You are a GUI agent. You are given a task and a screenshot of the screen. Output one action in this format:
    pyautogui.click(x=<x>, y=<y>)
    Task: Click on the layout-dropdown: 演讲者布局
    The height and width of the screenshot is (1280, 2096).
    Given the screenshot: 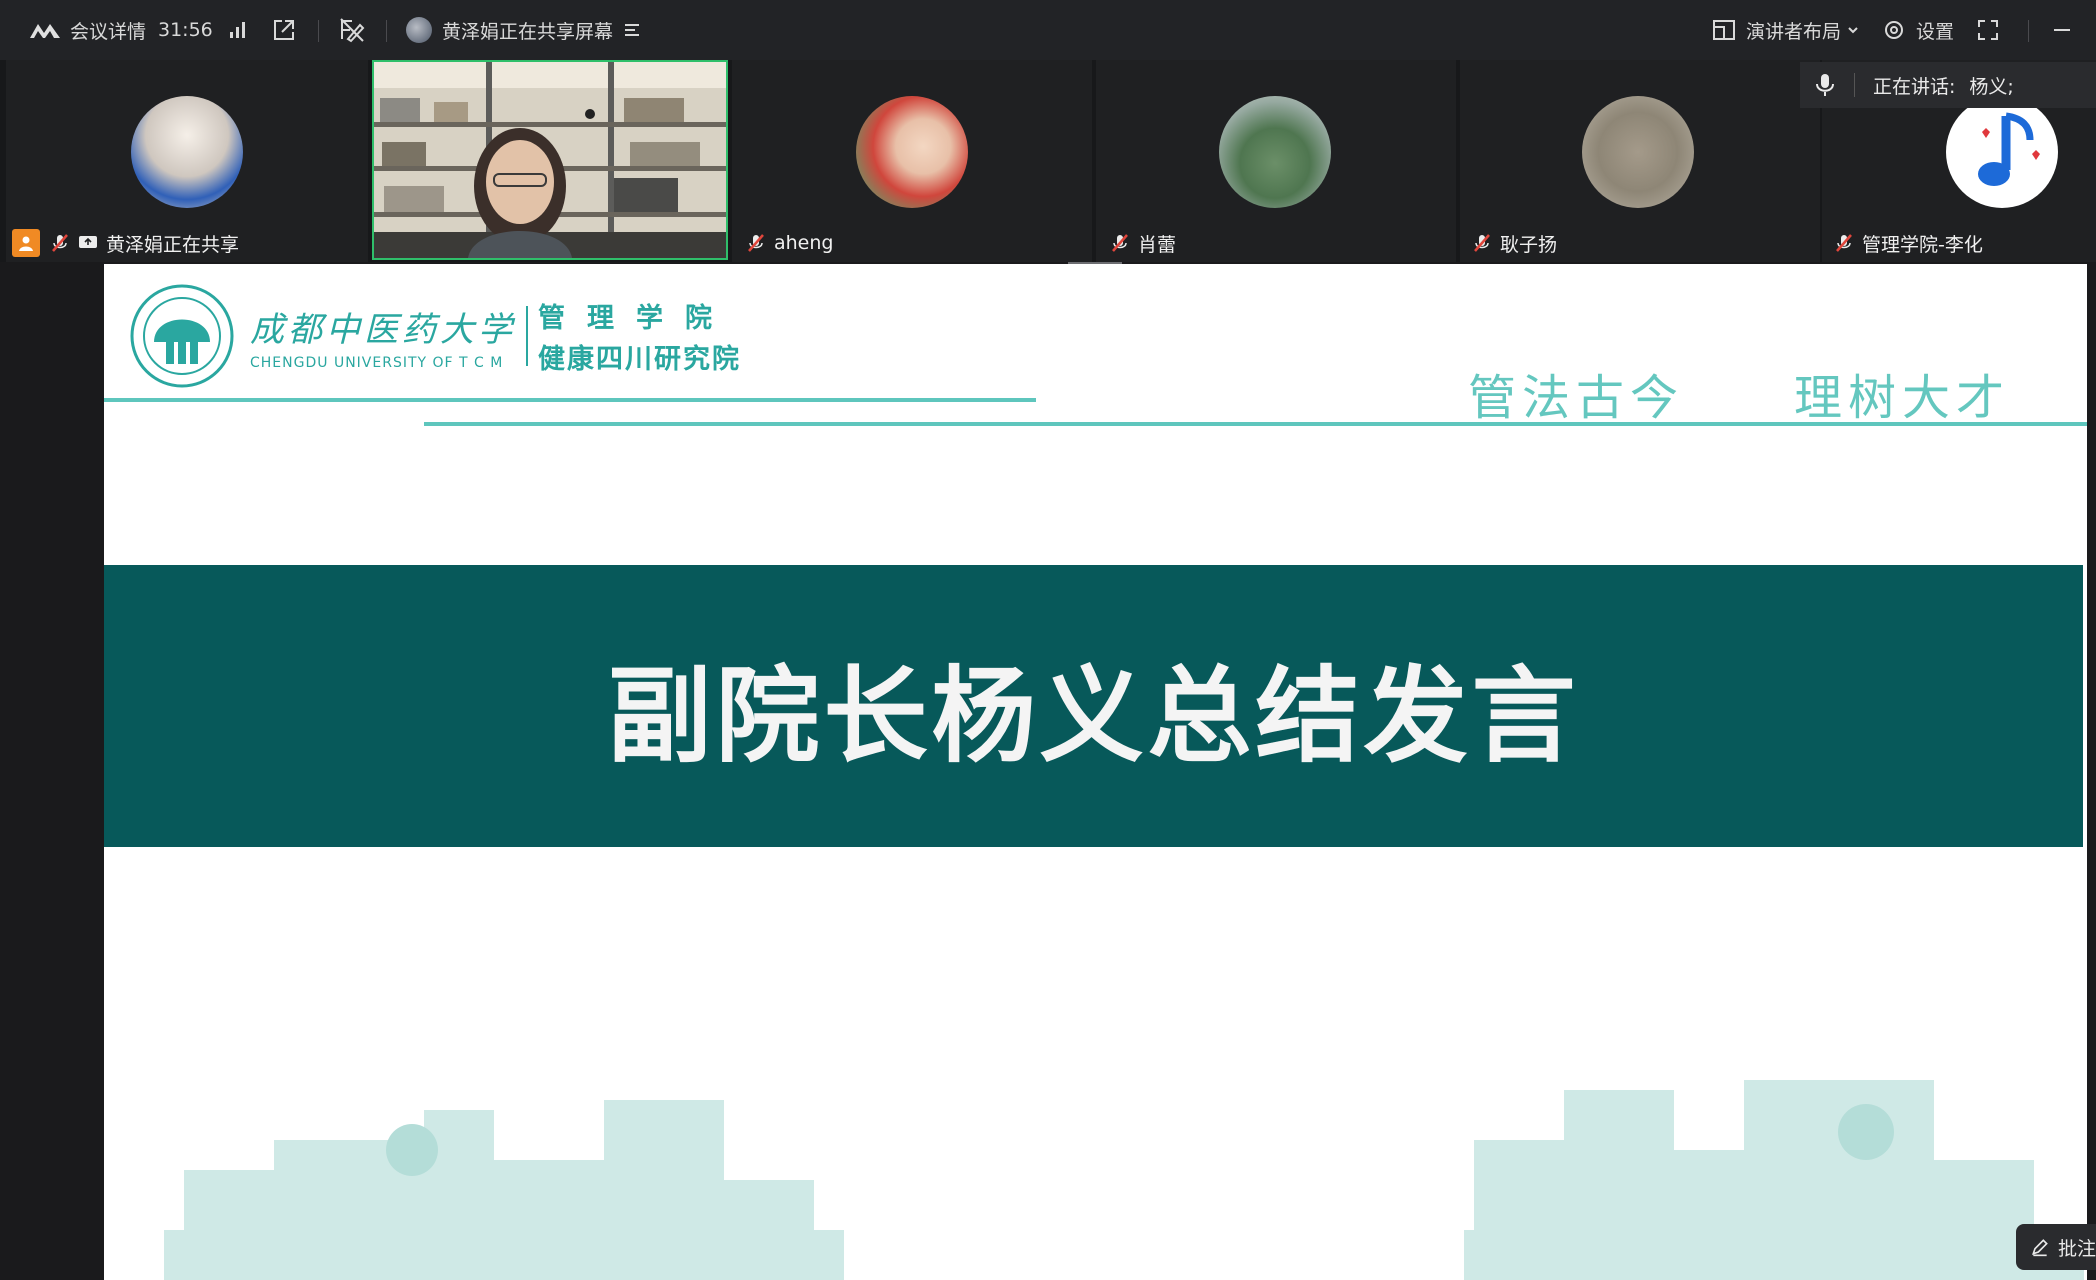 What is the action you would take?
    pyautogui.click(x=1785, y=30)
    